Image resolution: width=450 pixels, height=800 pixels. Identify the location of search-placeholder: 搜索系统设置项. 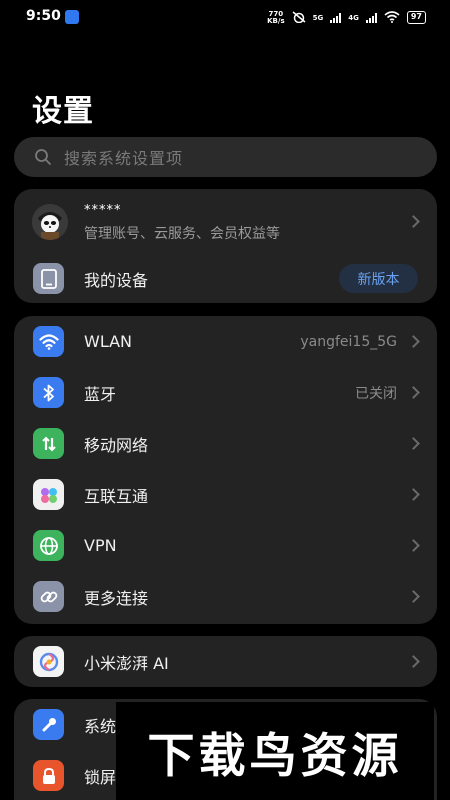
(124, 158).